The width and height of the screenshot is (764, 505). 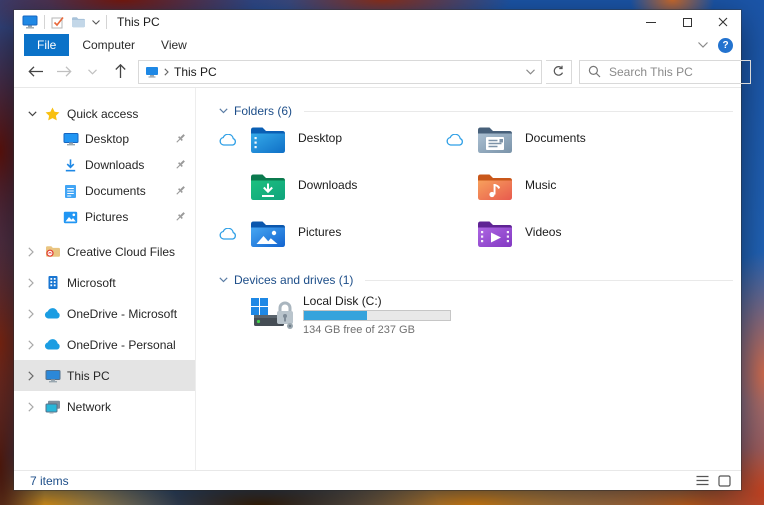 I want to click on forward-button, so click(x=64, y=72).